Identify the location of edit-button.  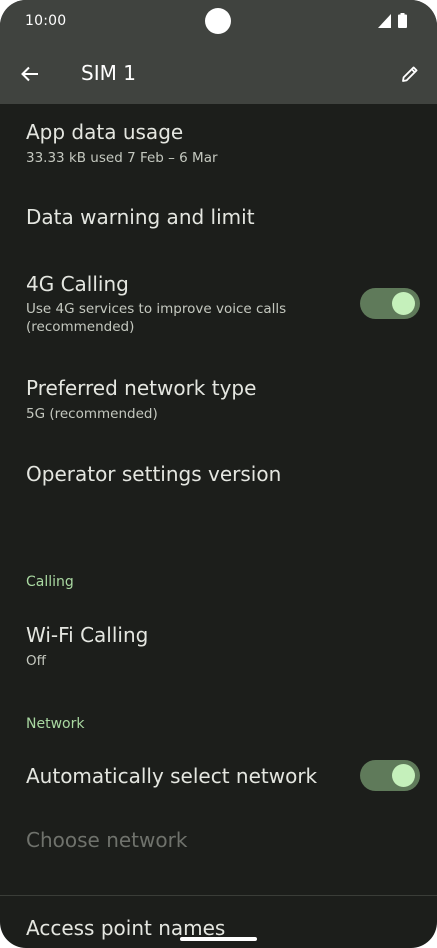
(410, 74).